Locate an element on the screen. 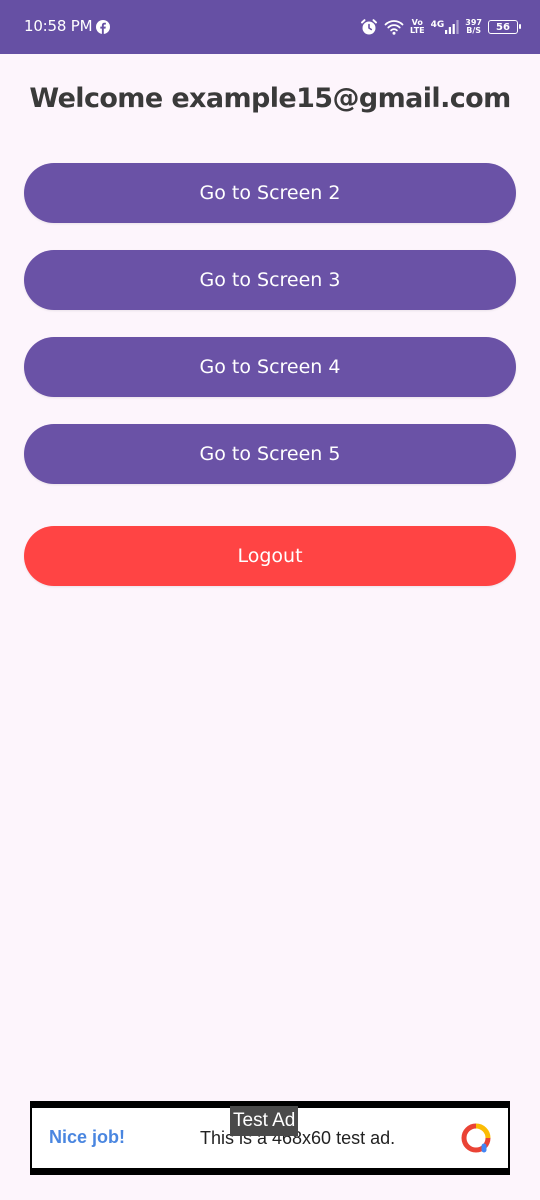 The image size is (540, 1200). network-type: 4G is located at coordinates (437, 25).